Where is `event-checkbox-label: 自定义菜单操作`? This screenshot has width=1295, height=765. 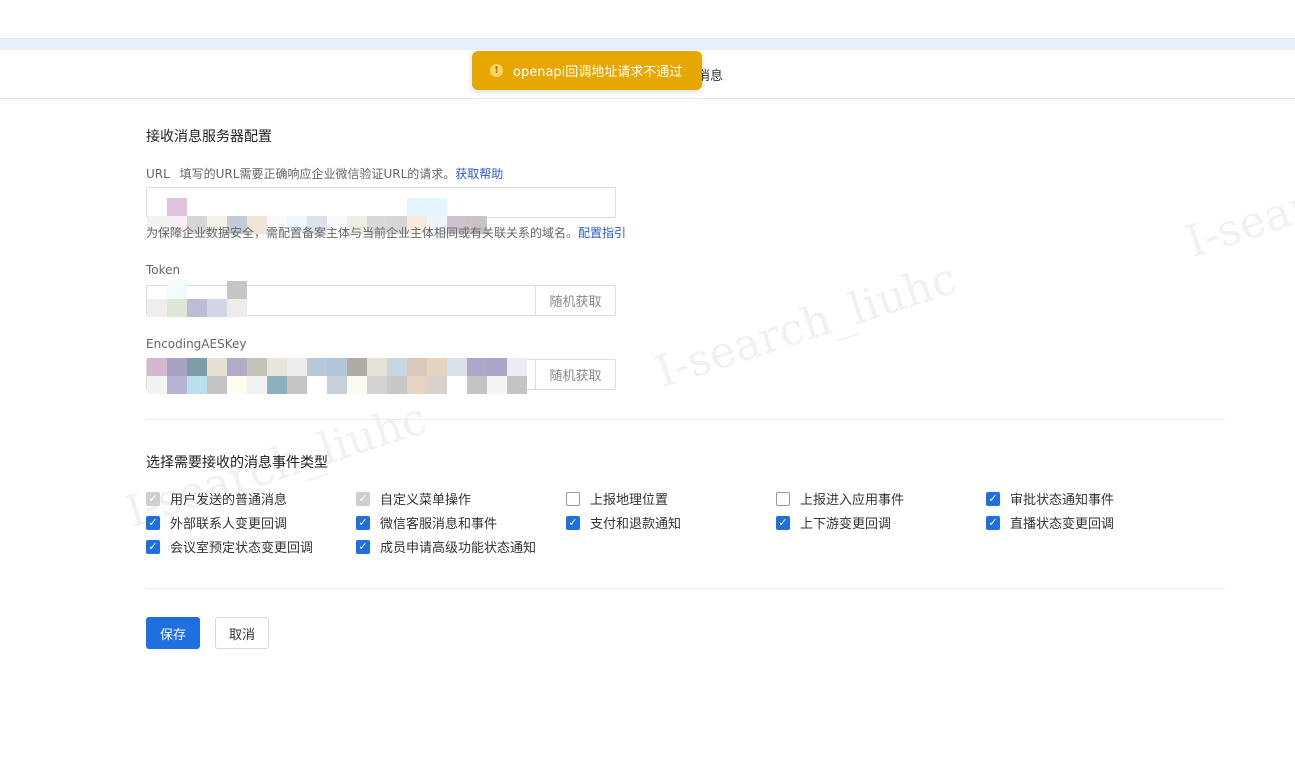
event-checkbox-label: 自定义菜单操作 is located at coordinates (426, 500).